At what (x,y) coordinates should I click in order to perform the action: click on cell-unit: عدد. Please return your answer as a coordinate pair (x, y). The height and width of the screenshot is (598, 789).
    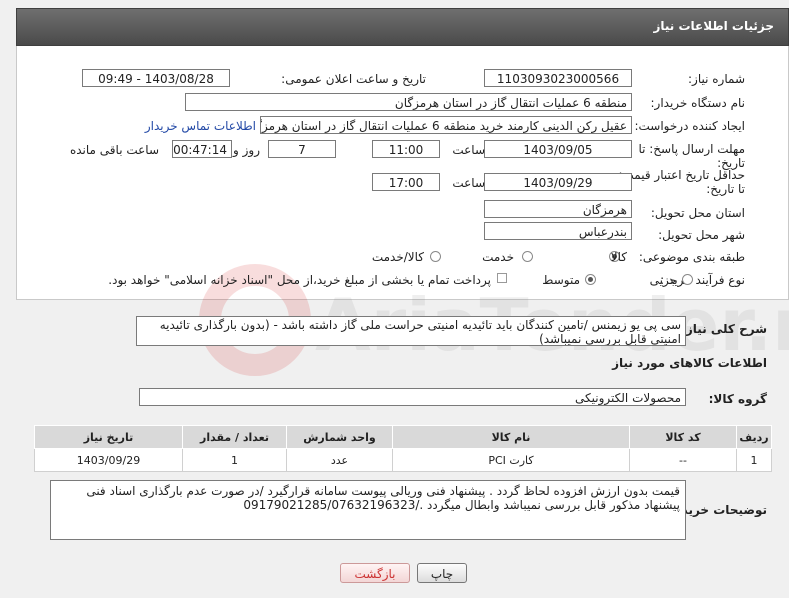
    Looking at the image, I should click on (339, 460).